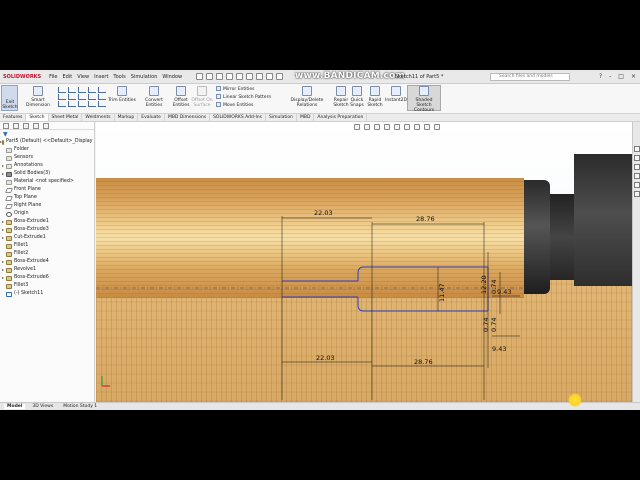 This screenshot has height=480, width=640. What do you see at coordinates (47, 182) in the screenshot?
I see `tree-item: Material <not specified>` at bounding box center [47, 182].